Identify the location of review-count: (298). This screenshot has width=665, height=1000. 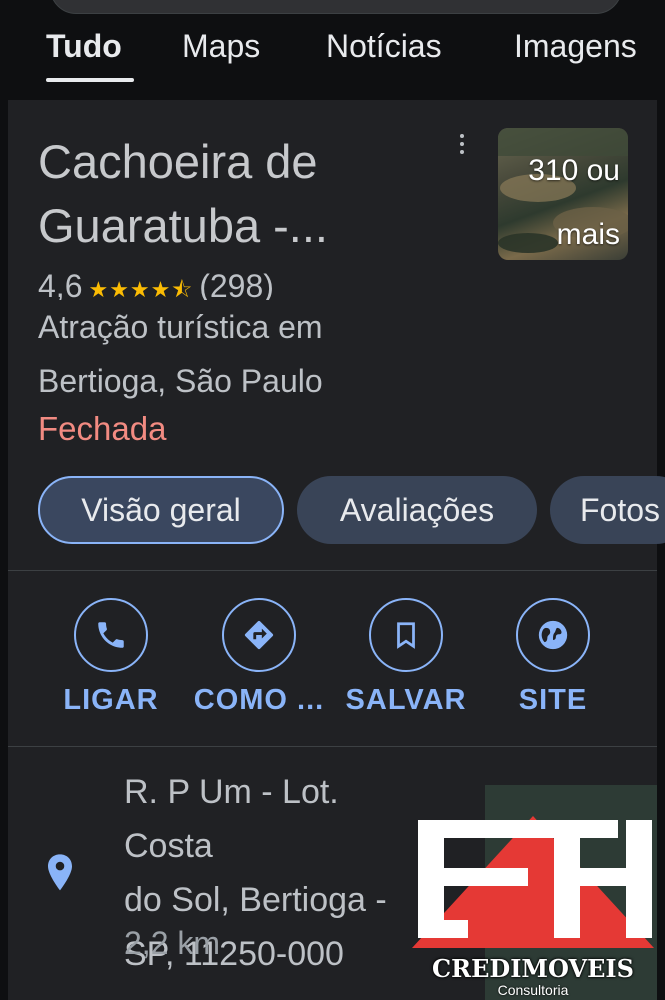
(236, 284).